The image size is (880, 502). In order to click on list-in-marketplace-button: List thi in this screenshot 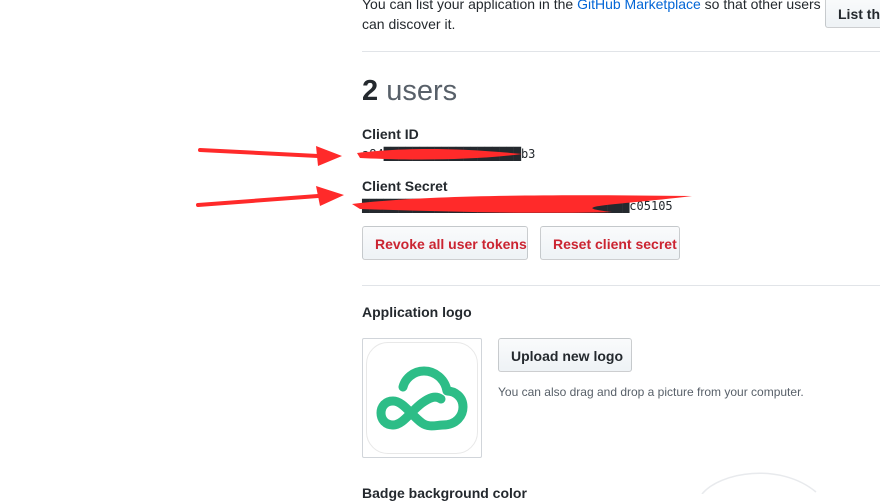, I will do `click(852, 14)`.